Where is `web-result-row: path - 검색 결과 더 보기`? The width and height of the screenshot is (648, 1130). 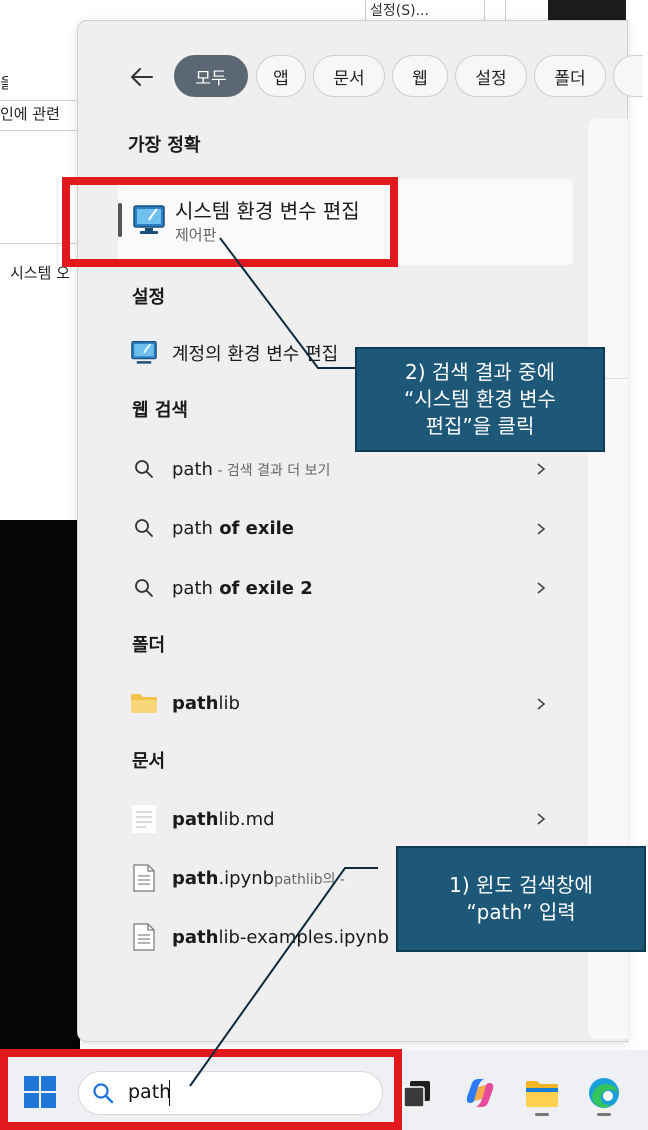 web-result-row: path - 검색 결과 더 보기 is located at coordinates (343, 469).